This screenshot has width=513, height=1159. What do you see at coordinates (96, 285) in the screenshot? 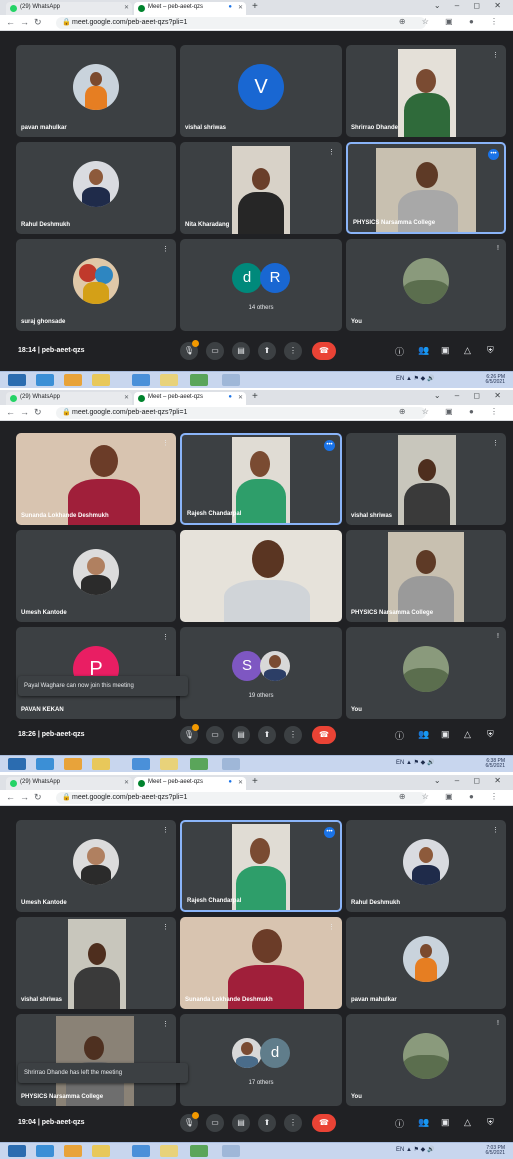
I see `participant-tile: ⋮ suraj ghonsade` at bounding box center [96, 285].